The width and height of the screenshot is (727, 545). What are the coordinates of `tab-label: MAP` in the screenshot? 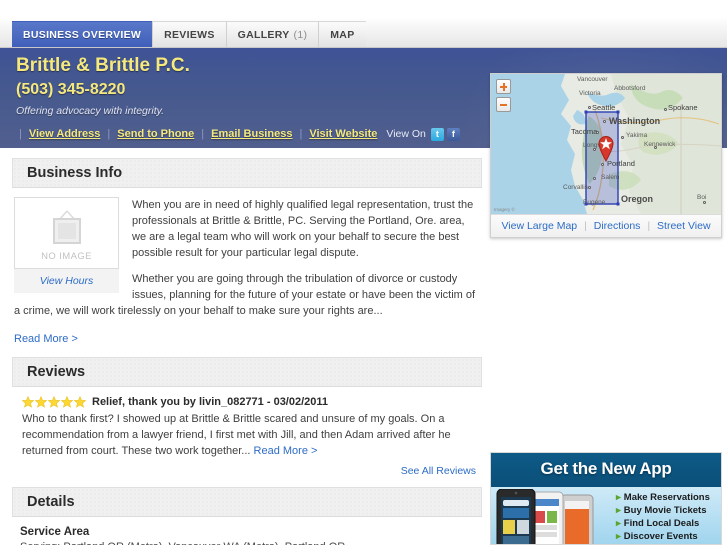 It's located at (342, 34).